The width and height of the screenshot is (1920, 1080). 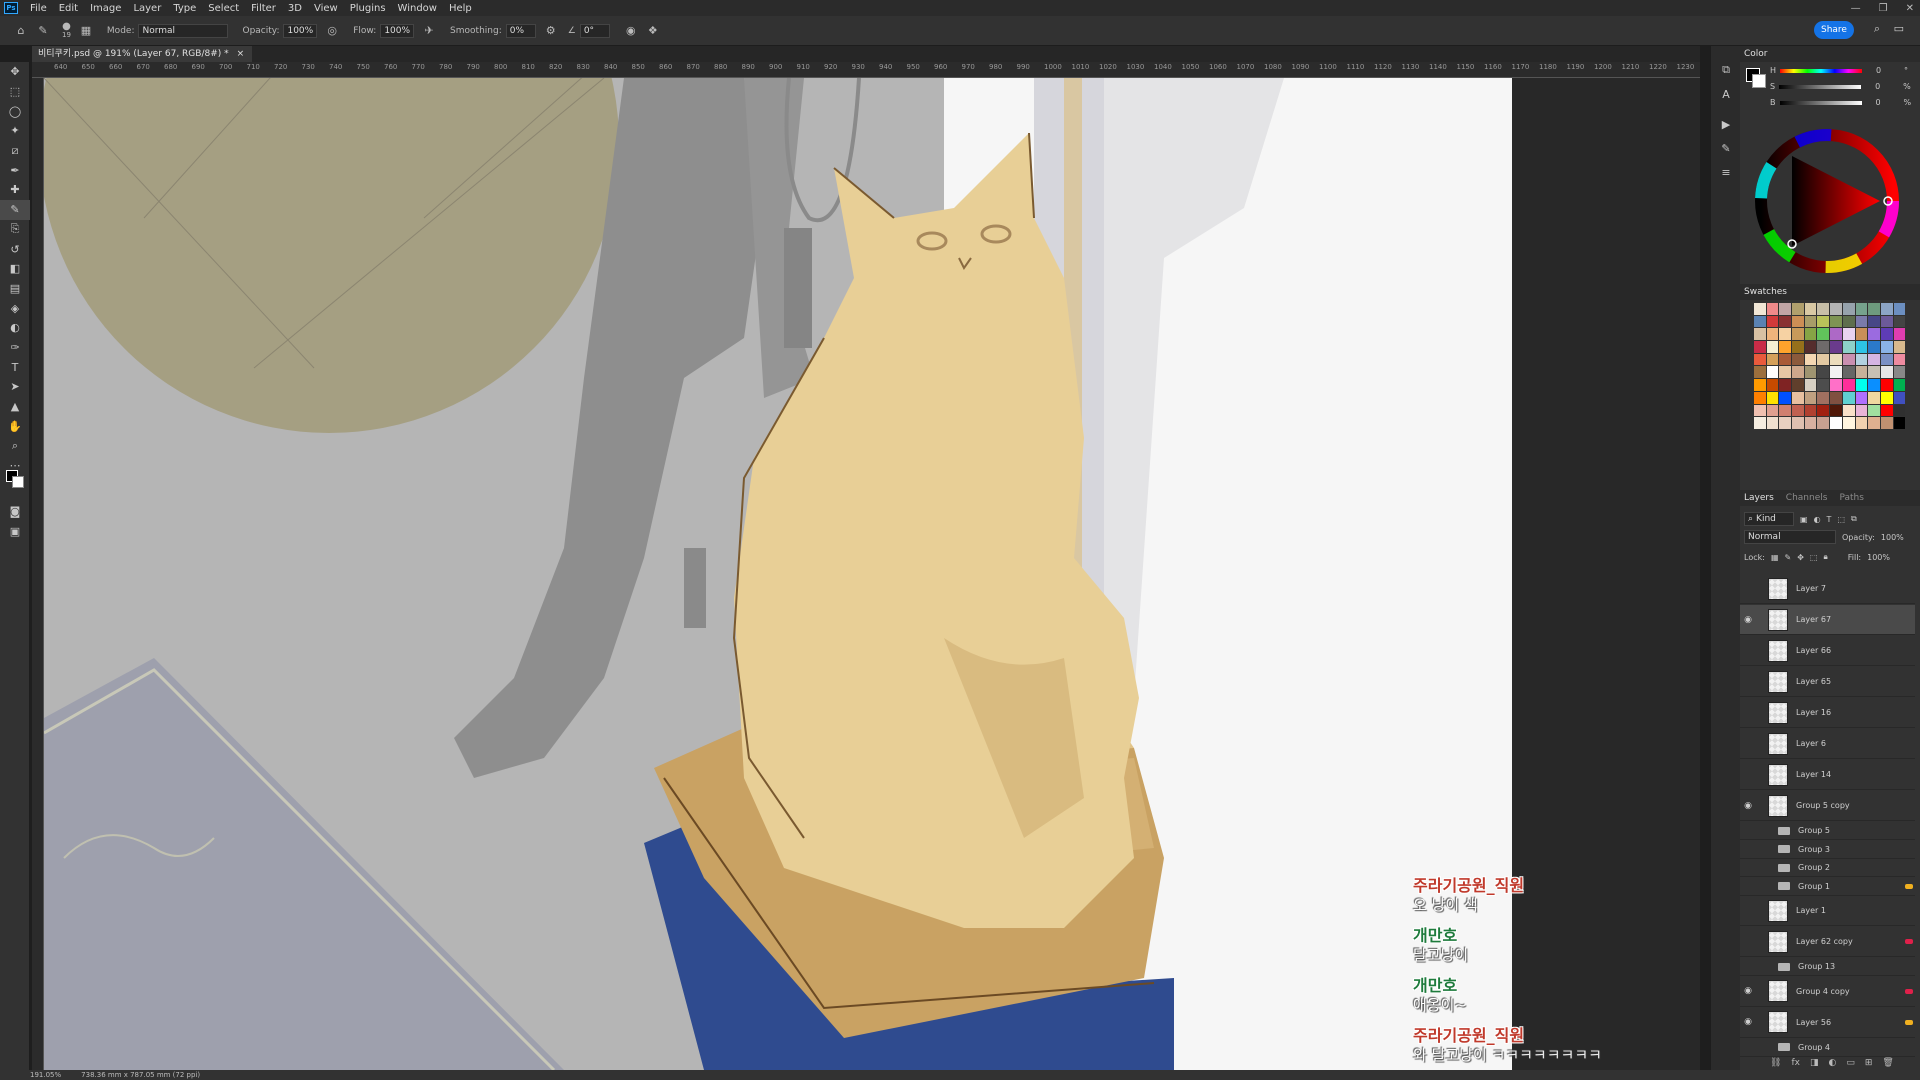 I want to click on workspace-icon: ▭, so click(x=1899, y=28).